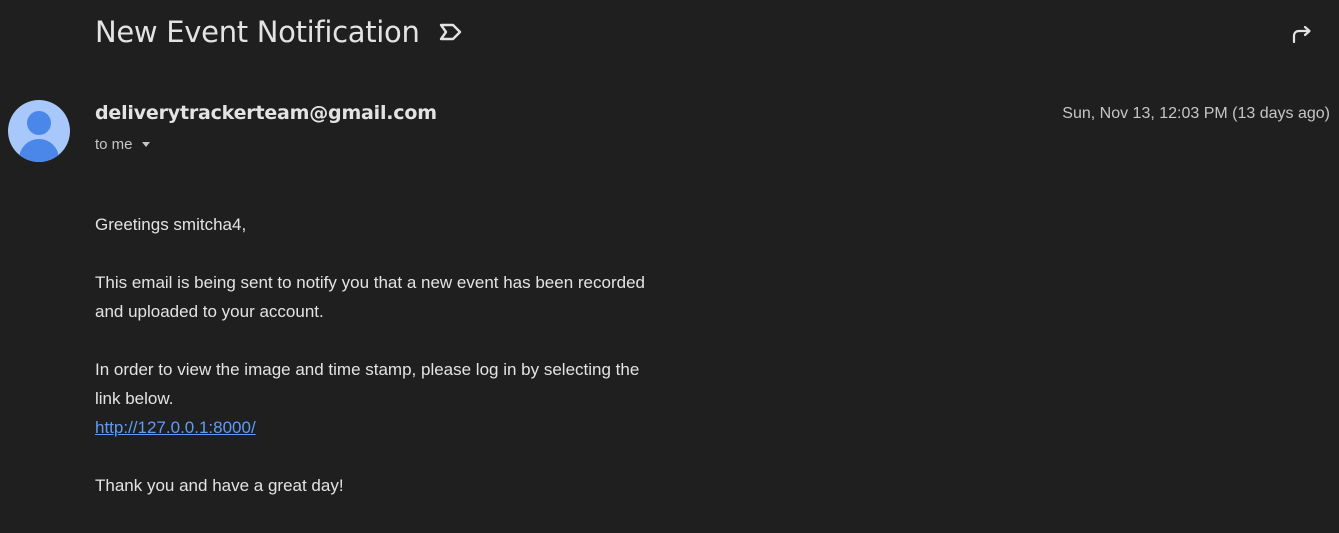  What do you see at coordinates (145, 144) in the screenshot?
I see `caret-down-icon` at bounding box center [145, 144].